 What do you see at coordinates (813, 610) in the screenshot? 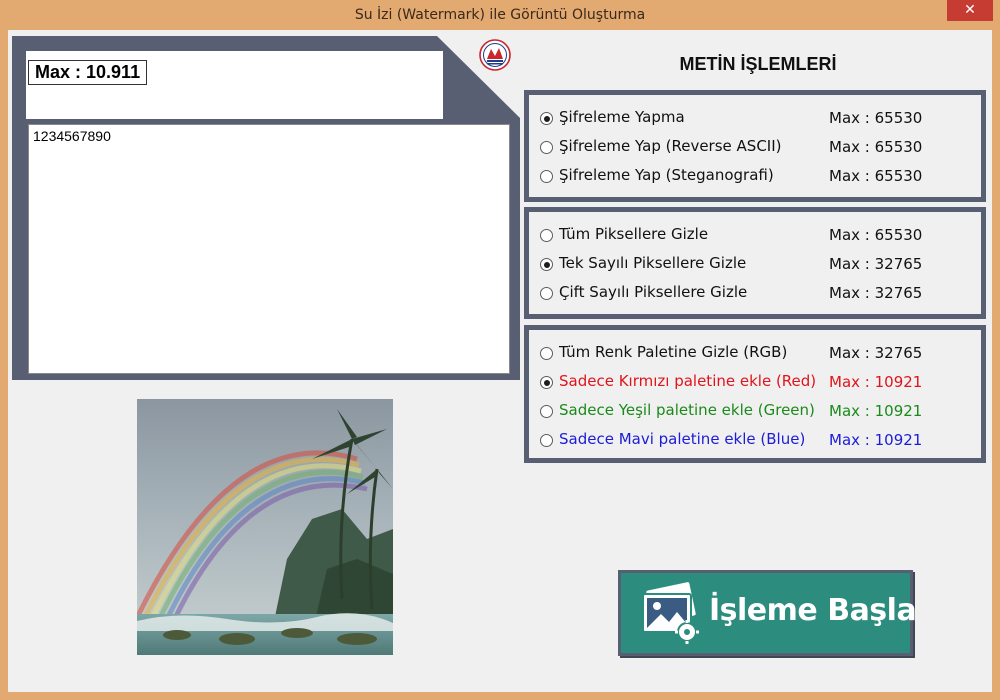
I see `start-button-label: İşleme Başla` at bounding box center [813, 610].